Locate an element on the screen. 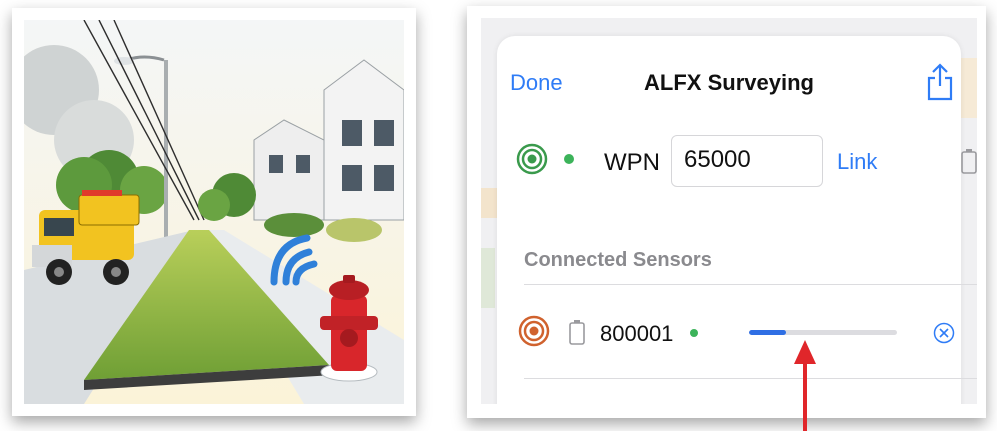  share-icon is located at coordinates (940, 82).